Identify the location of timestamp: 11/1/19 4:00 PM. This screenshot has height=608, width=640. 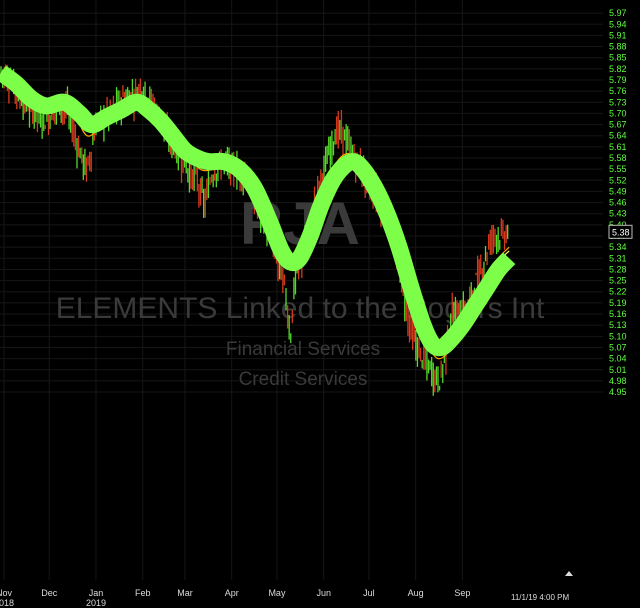
(540, 597).